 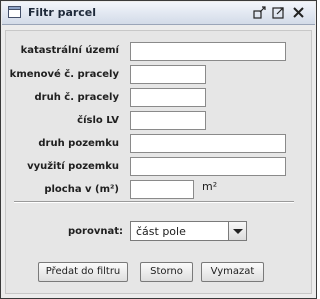 What do you see at coordinates (154, 202) in the screenshot?
I see `separator` at bounding box center [154, 202].